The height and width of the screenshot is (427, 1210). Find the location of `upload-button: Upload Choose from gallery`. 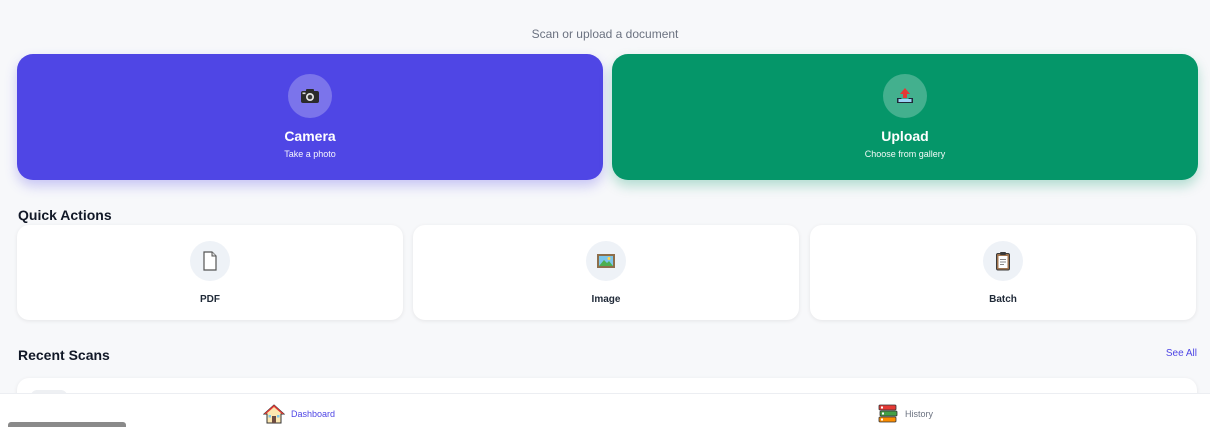

upload-button: Upload Choose from gallery is located at coordinates (905, 117).